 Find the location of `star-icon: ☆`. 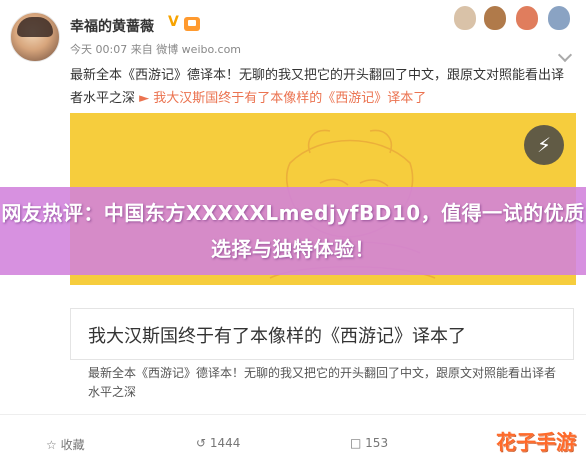

star-icon: ☆ is located at coordinates (51, 445).